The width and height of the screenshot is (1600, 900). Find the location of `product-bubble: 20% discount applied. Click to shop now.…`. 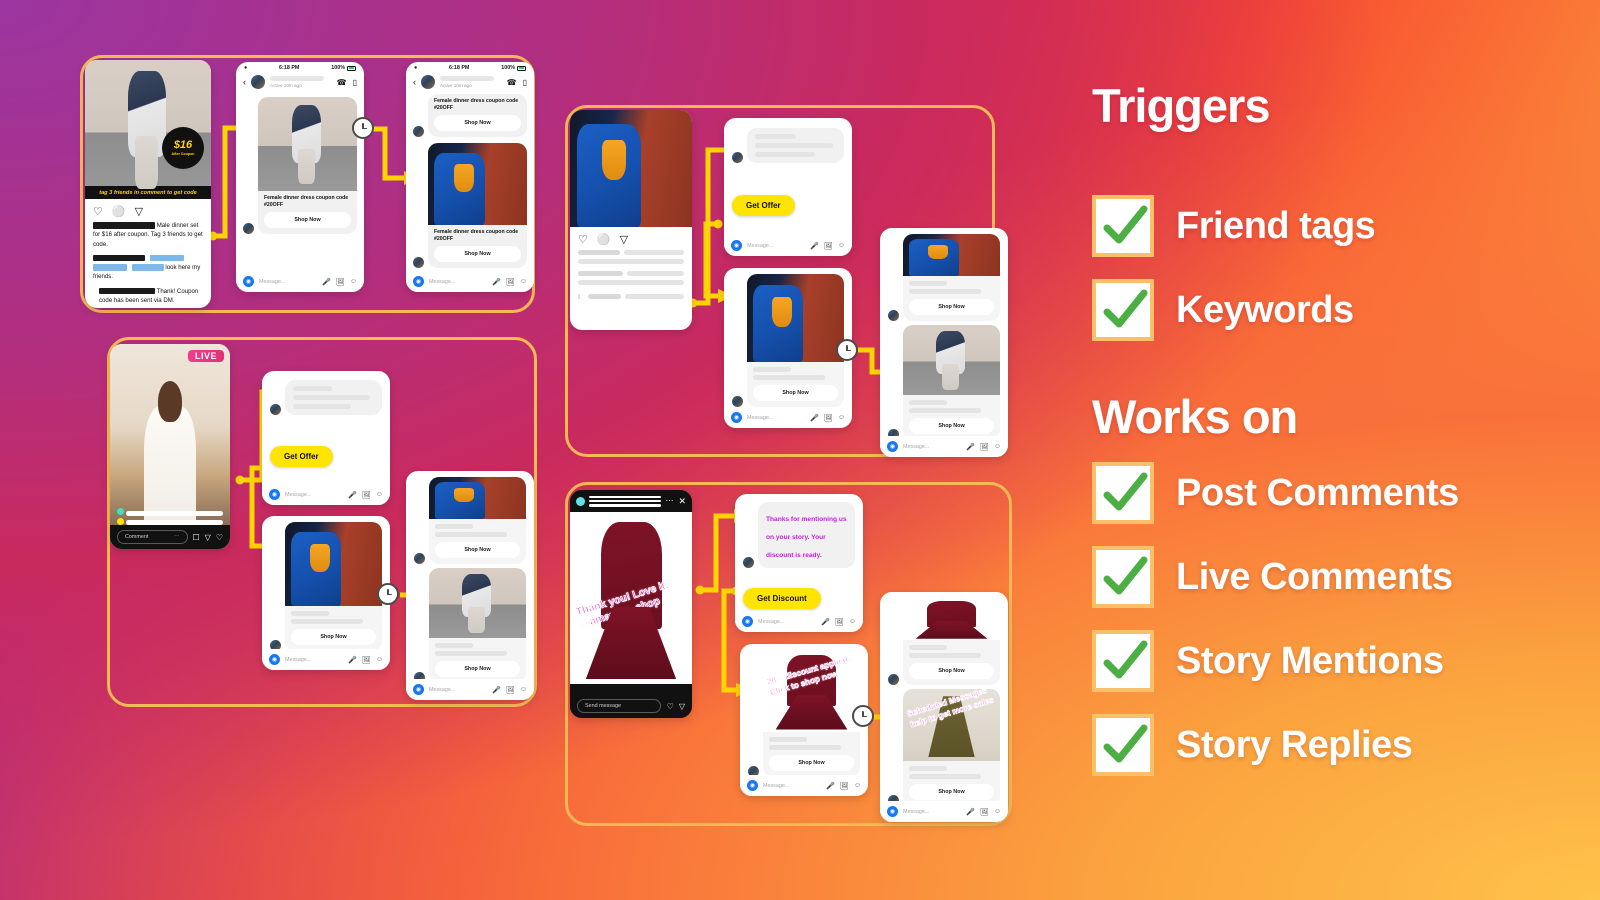

product-bubble: 20% discount applied. Click to shop now.… is located at coordinates (811, 713).